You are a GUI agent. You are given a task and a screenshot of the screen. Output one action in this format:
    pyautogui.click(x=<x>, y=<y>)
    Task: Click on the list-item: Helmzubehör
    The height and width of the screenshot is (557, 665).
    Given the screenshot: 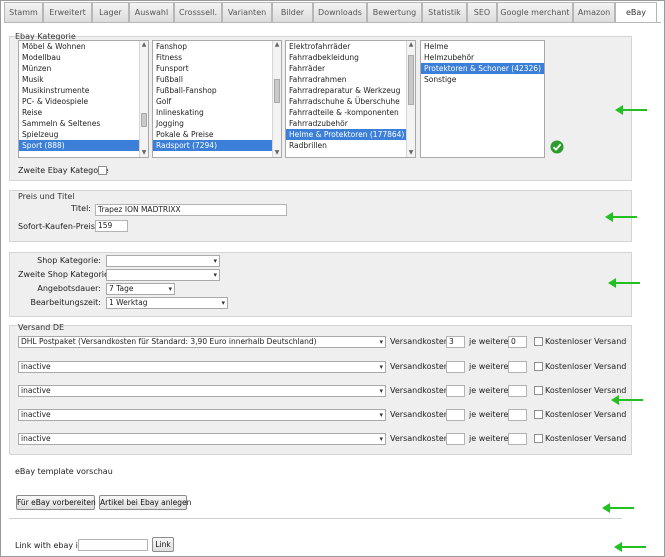 What is the action you would take?
    pyautogui.click(x=482, y=57)
    